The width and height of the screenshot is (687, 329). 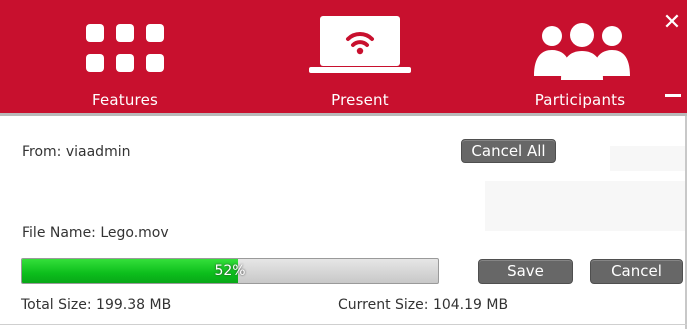 What do you see at coordinates (76, 152) in the screenshot?
I see `from-label: From: viaadmin` at bounding box center [76, 152].